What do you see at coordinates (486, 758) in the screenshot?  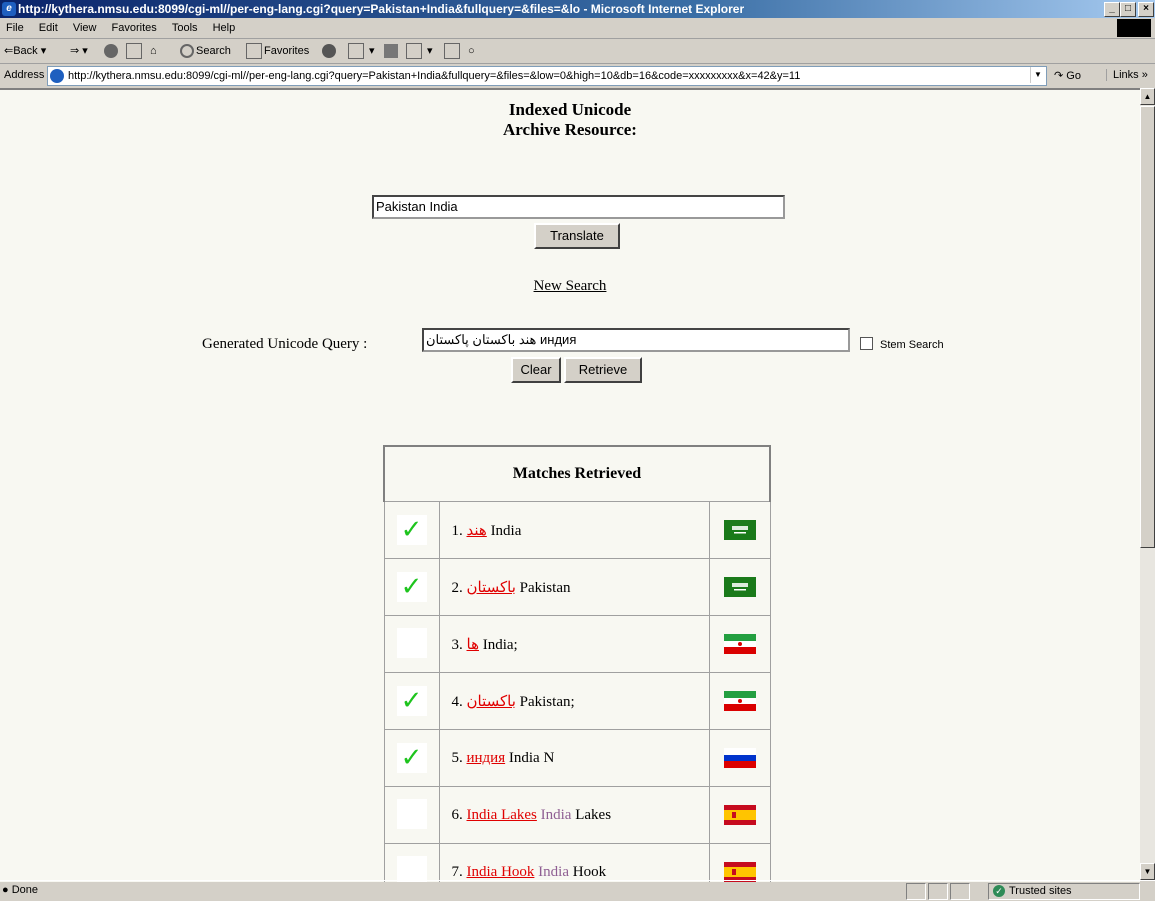 I see `match-link: индия` at bounding box center [486, 758].